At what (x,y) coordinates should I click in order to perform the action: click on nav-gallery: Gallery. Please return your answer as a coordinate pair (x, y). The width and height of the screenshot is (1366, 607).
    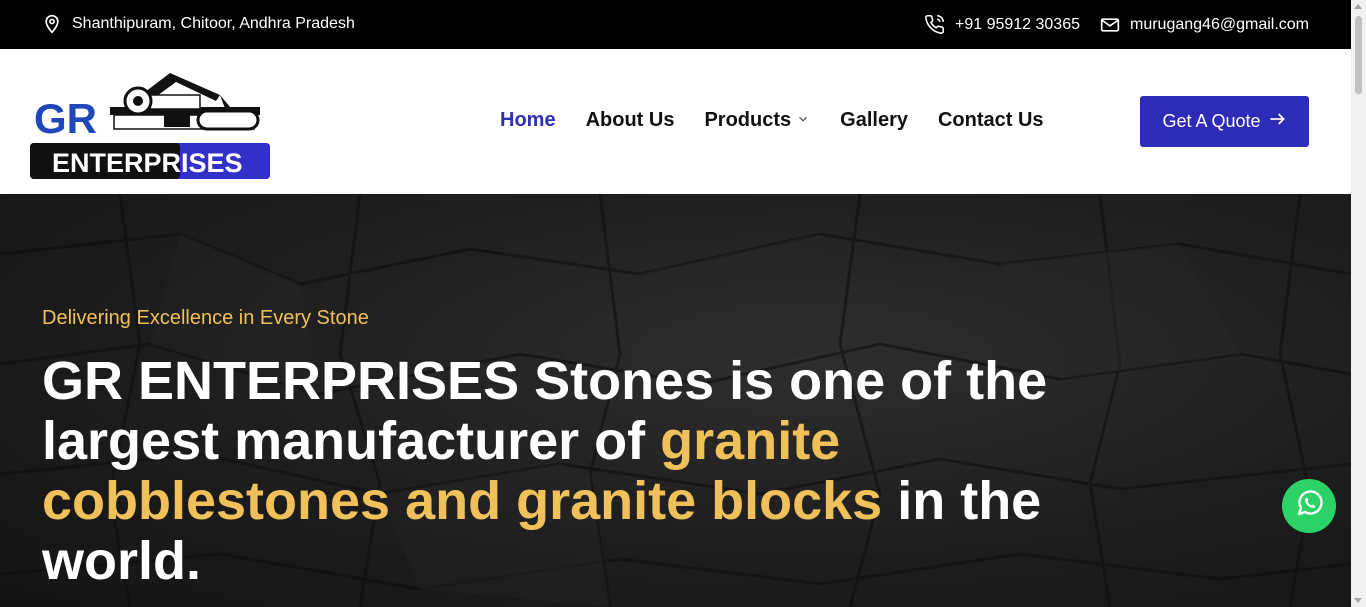
    Looking at the image, I should click on (874, 120).